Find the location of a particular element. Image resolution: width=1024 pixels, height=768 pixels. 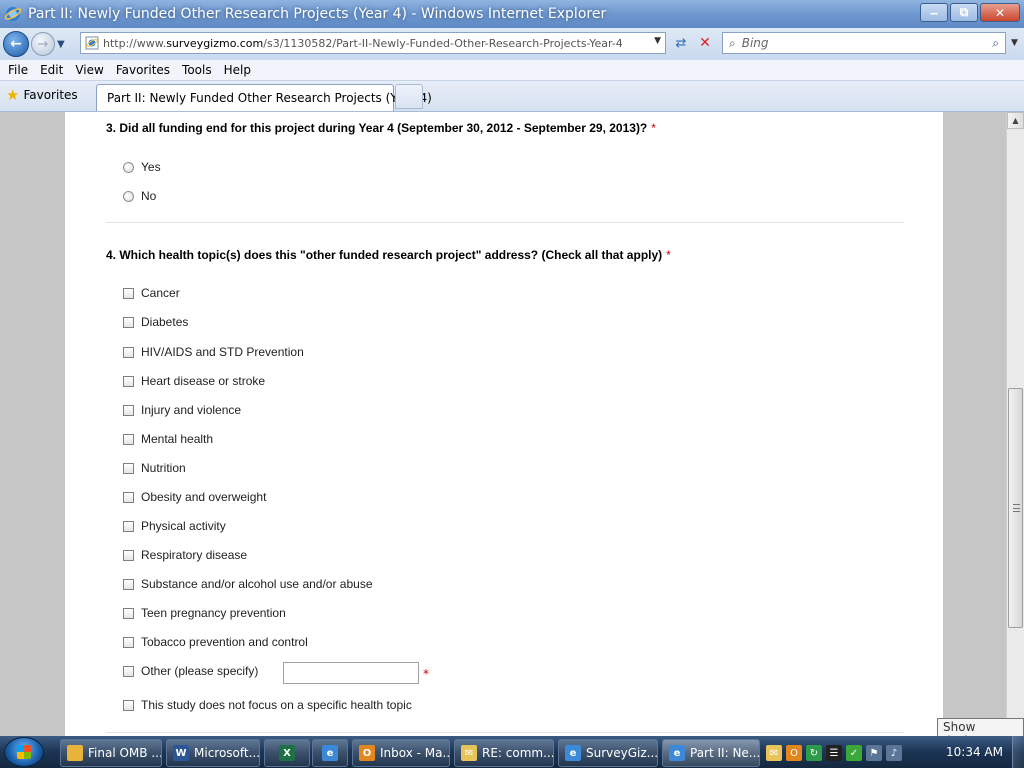

q4-option-injury: Injury and violence is located at coordinates (182, 410).